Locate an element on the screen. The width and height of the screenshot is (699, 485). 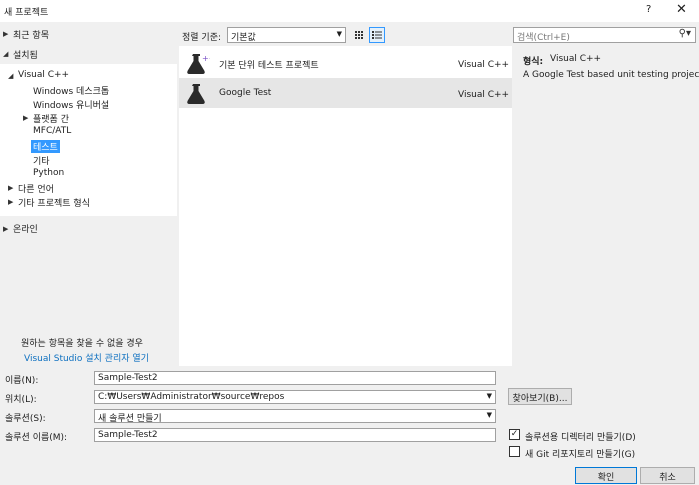
medium-icons-view-button is located at coordinates (359, 35).